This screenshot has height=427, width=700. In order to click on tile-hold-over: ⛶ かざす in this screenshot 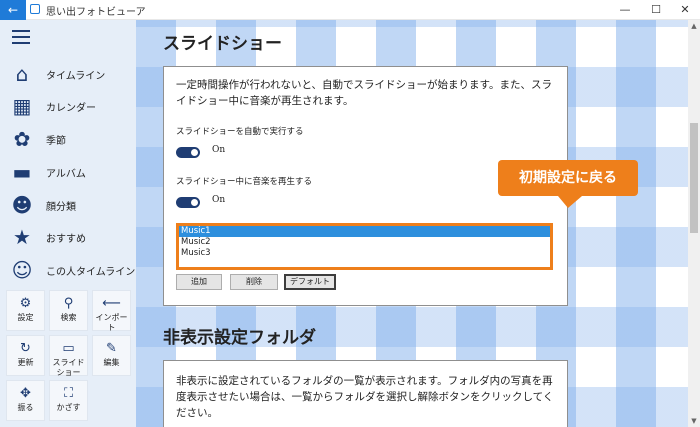, I will do `click(68, 400)`.